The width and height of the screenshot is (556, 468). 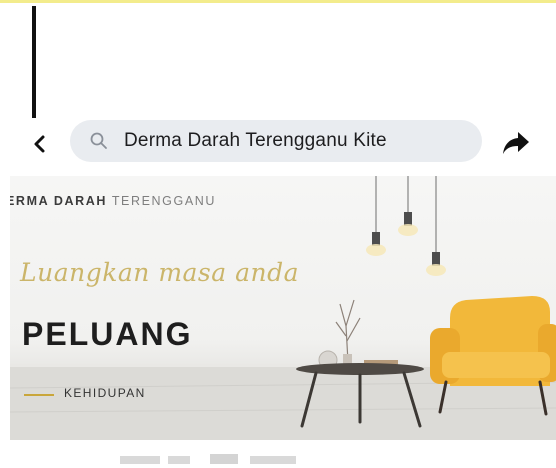 I want to click on top-highlight-strip, so click(x=278, y=1).